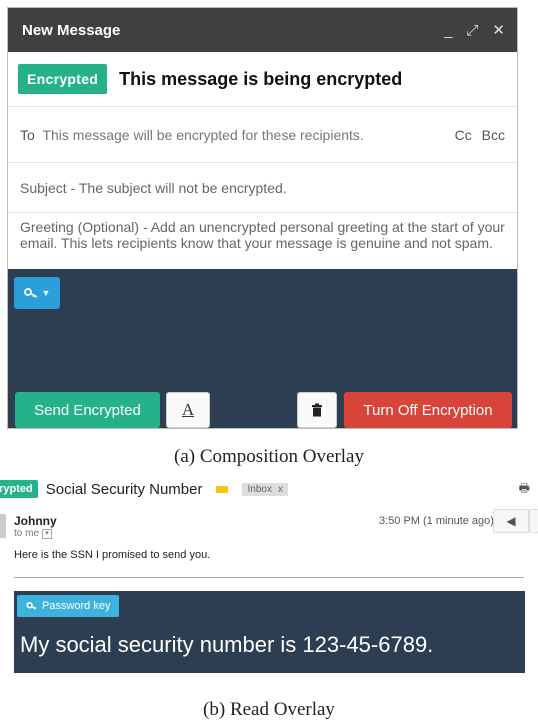 This screenshot has width=538, height=727. What do you see at coordinates (493, 135) in the screenshot?
I see `bcc-link: Bcc` at bounding box center [493, 135].